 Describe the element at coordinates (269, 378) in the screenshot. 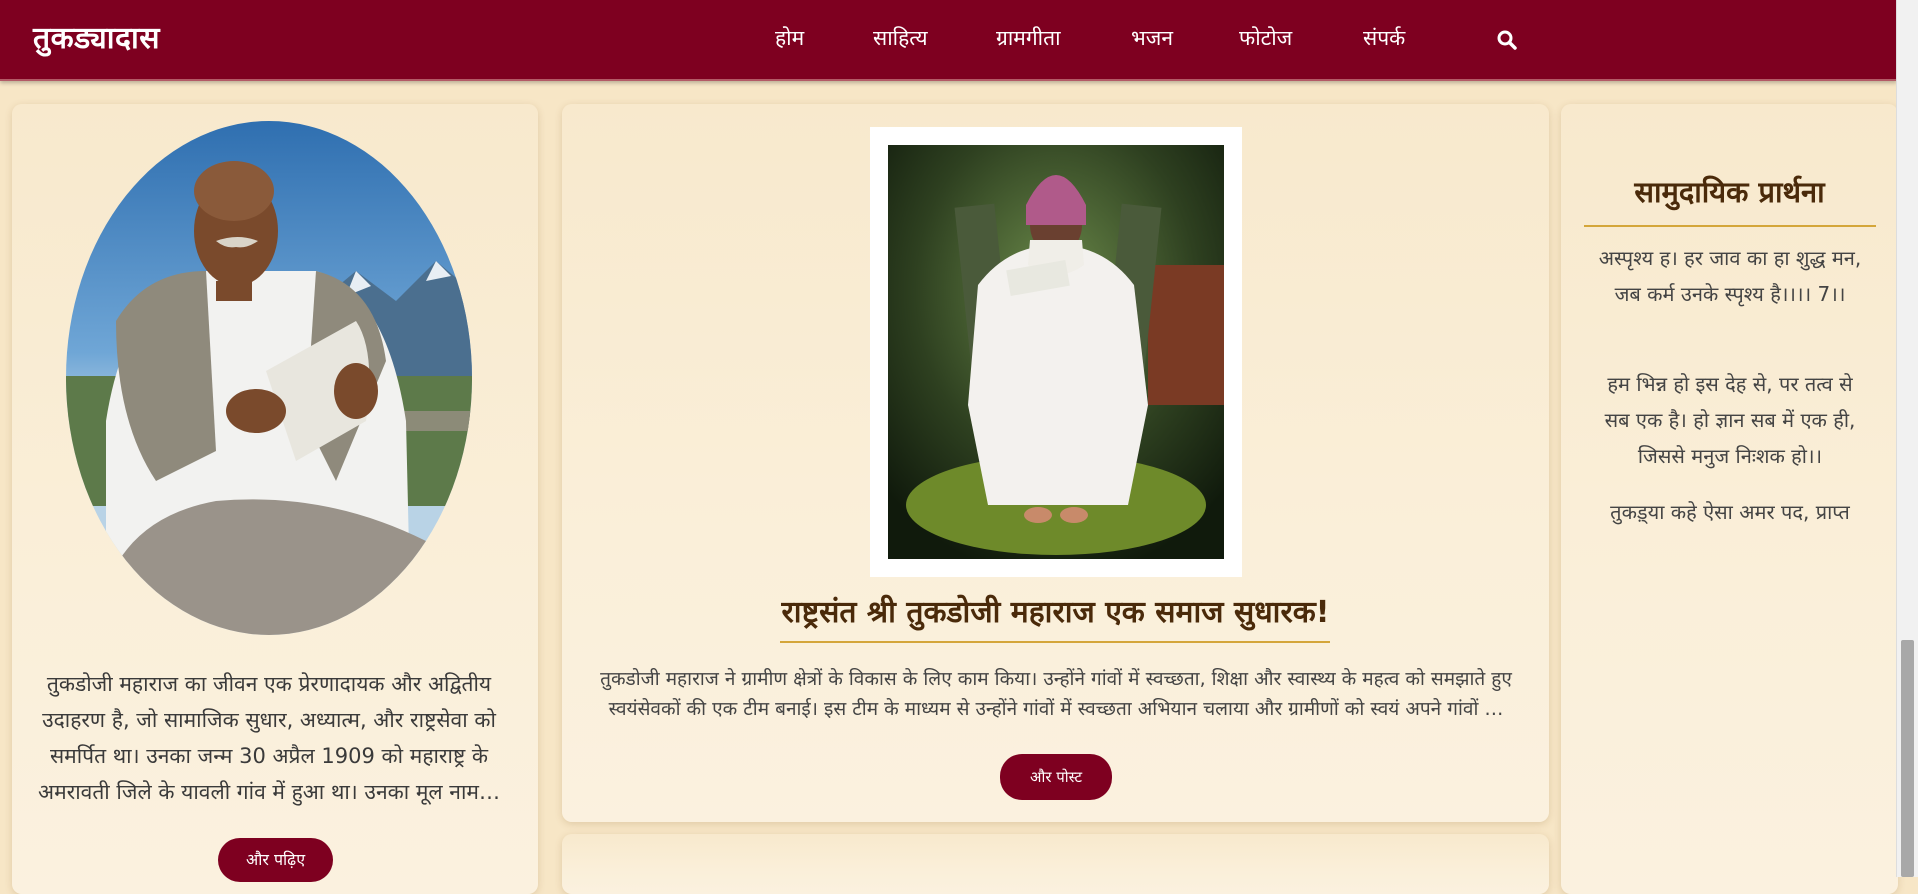

I see `portrait-image` at that location.